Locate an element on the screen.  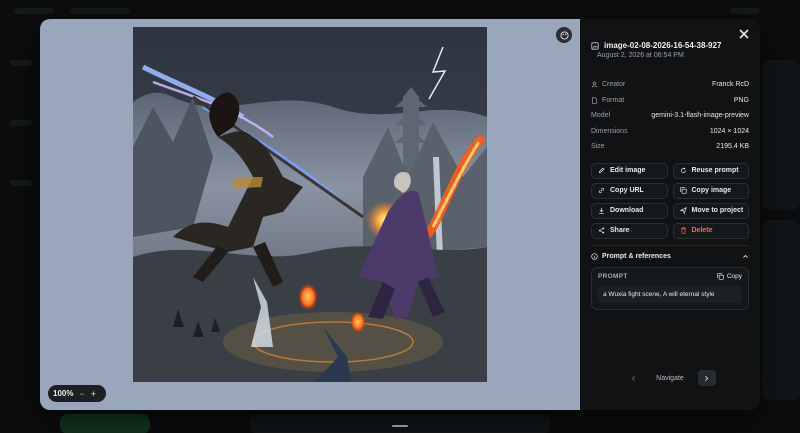
button-label: Delete is located at coordinates (702, 230).